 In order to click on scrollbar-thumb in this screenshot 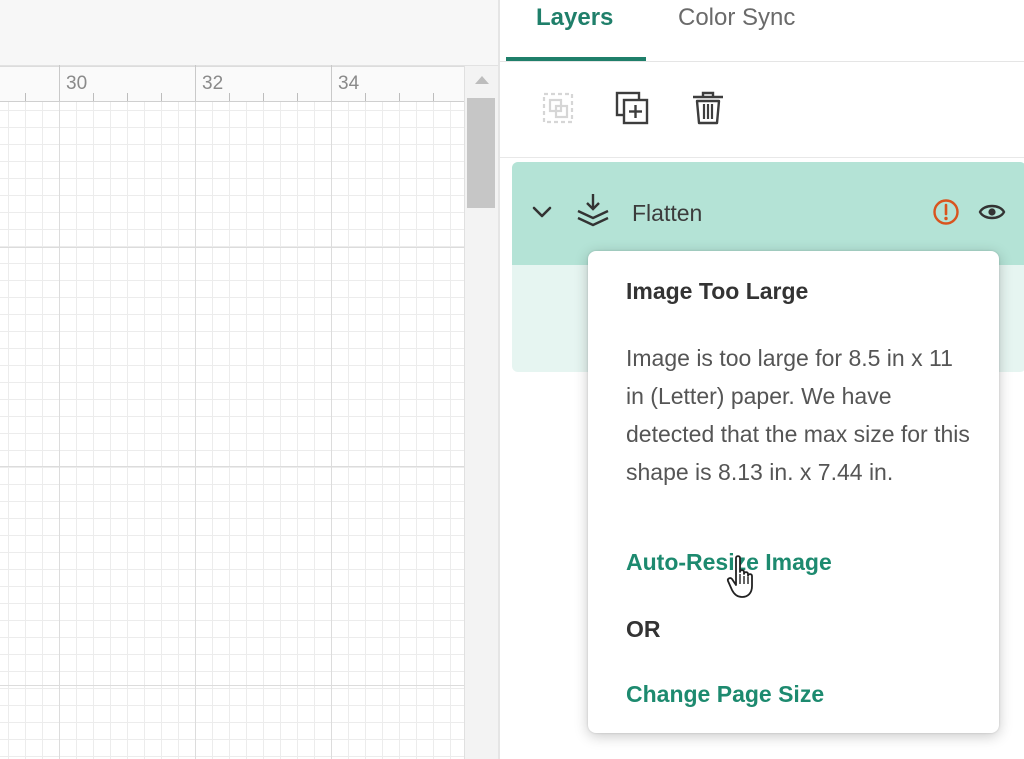, I will do `click(481, 153)`.